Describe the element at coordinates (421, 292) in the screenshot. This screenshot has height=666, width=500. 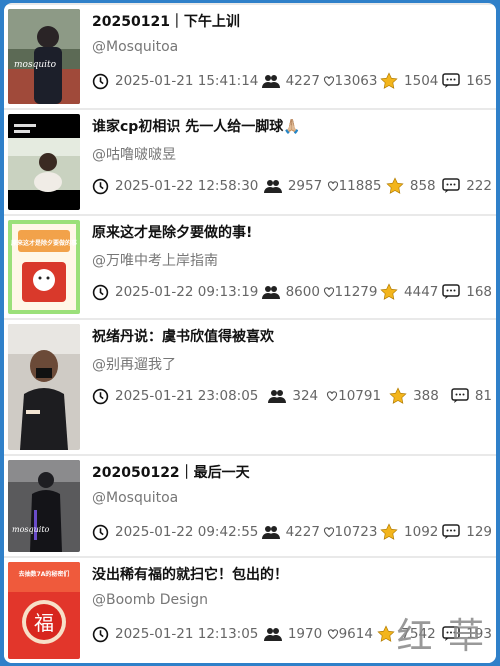
I see `favorite-count: 4447` at that location.